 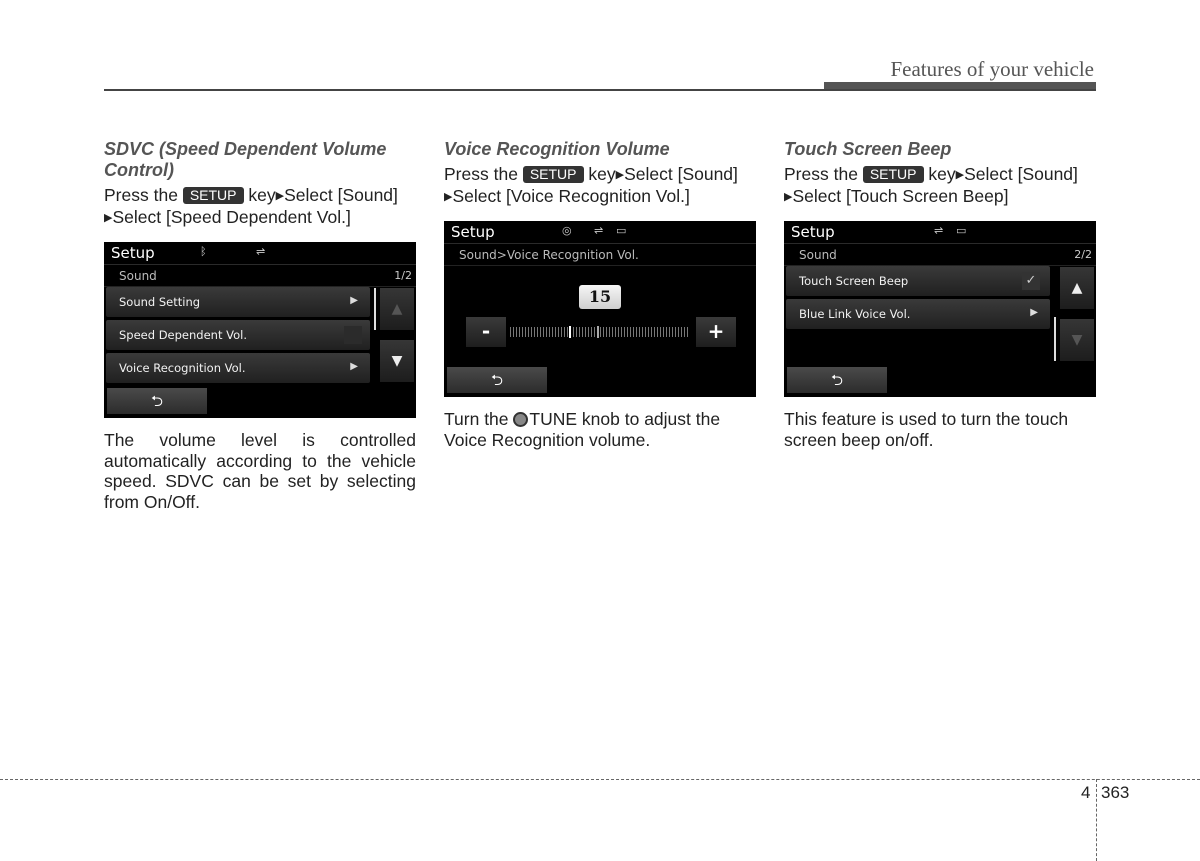 What do you see at coordinates (1115, 792) in the screenshot?
I see `page-number: 363` at bounding box center [1115, 792].